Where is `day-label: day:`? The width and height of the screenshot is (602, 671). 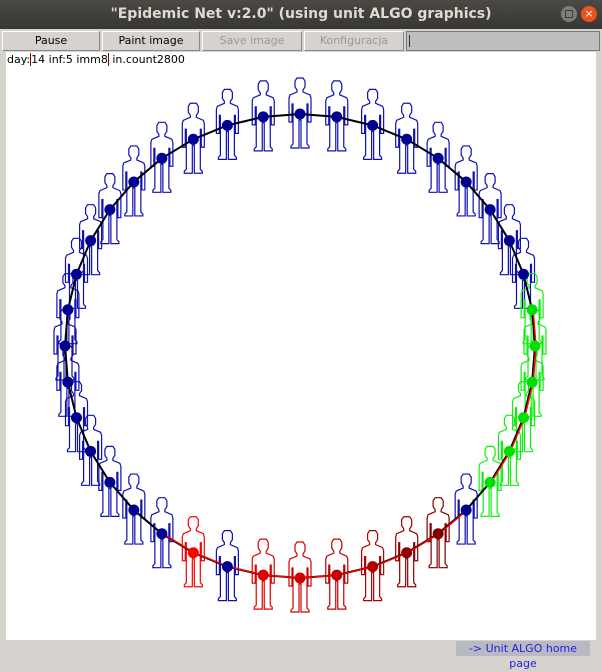
day-label: day: is located at coordinates (19, 59).